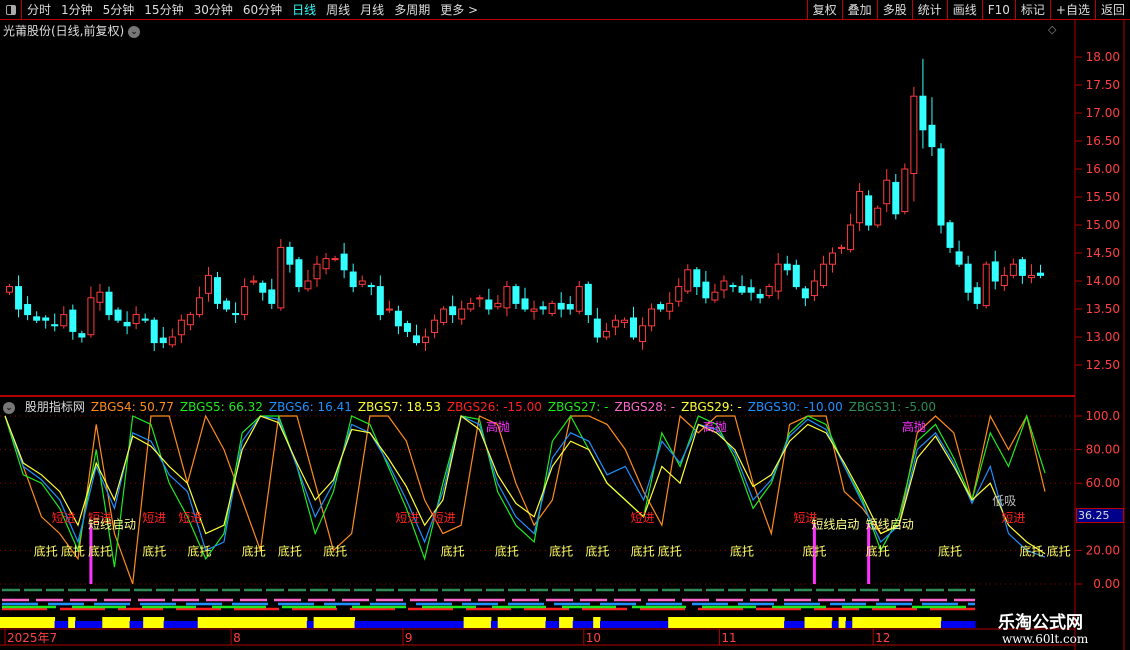 The width and height of the screenshot is (1130, 650). What do you see at coordinates (54, 407) in the screenshot?
I see `indicator-name: 股朋指标网` at bounding box center [54, 407].